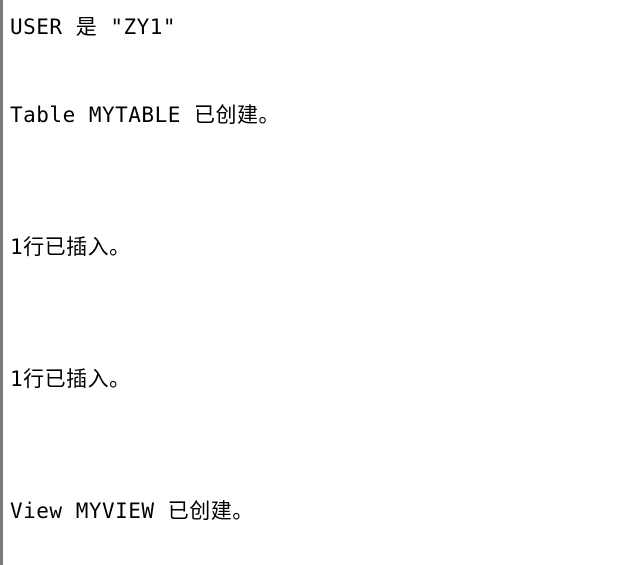 This screenshot has height=565, width=634. I want to click on output-line-table-created: Table MYTABLE 已创建。, so click(145, 115).